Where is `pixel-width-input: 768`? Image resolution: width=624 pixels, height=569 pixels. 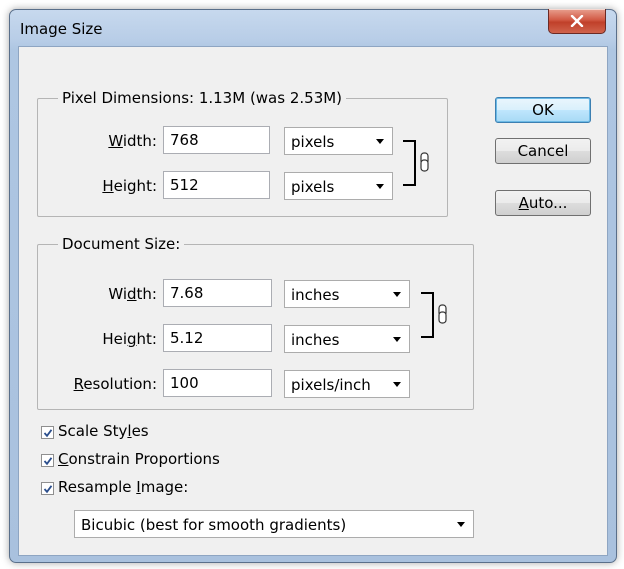 pixel-width-input: 768 is located at coordinates (216, 140).